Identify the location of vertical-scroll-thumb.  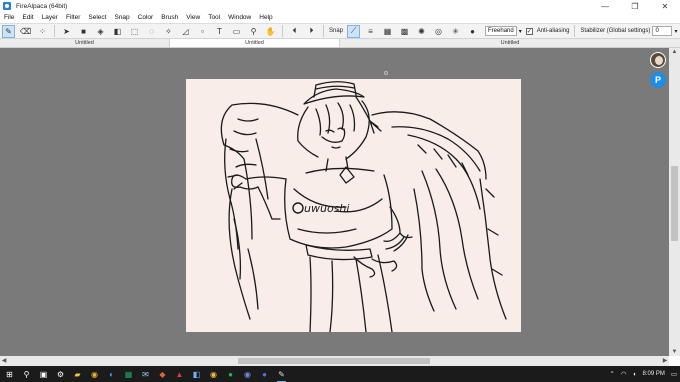
(674, 203).